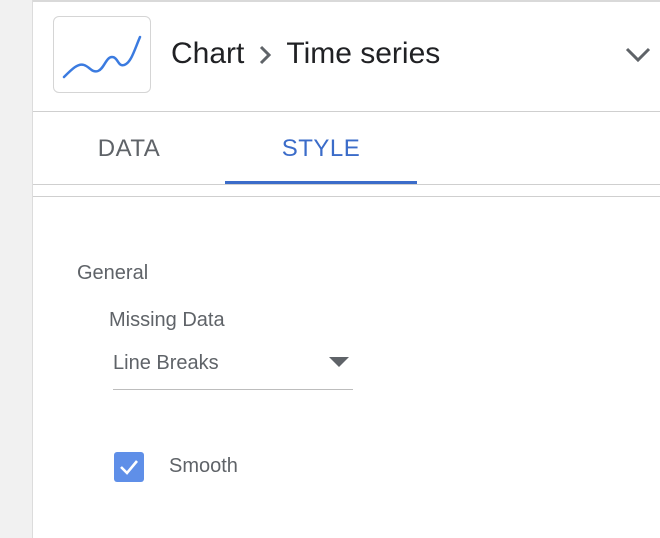  What do you see at coordinates (167, 320) in the screenshot?
I see `missing-data-label: Missing Data` at bounding box center [167, 320].